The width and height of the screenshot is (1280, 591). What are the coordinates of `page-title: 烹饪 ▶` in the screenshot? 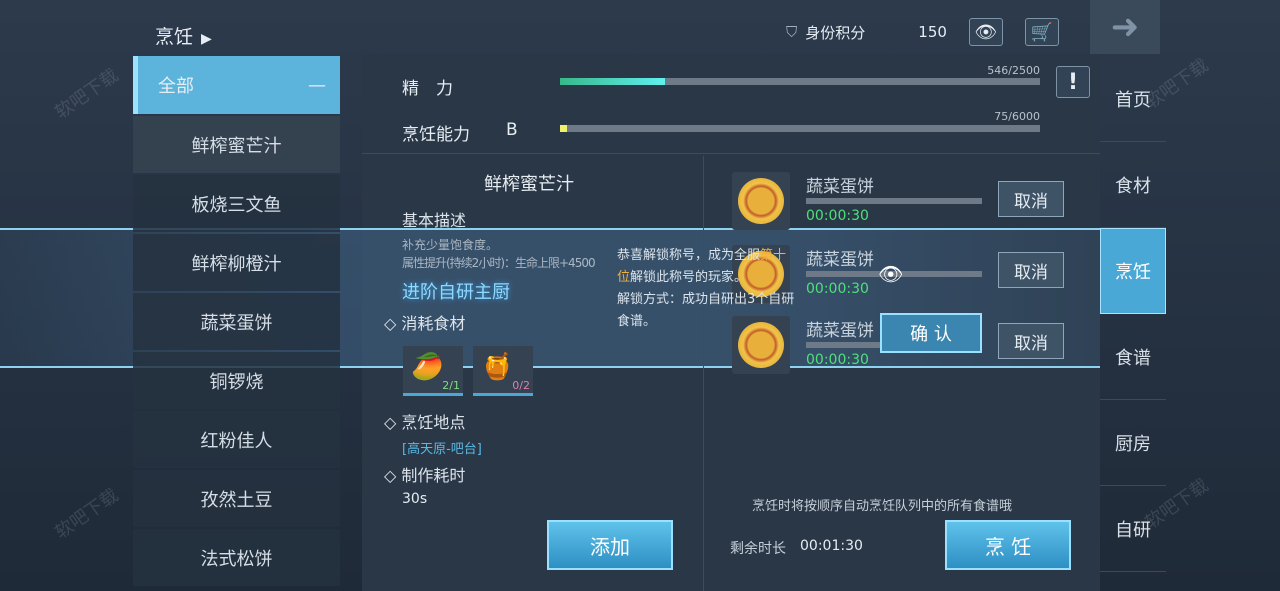 It's located at (183, 35).